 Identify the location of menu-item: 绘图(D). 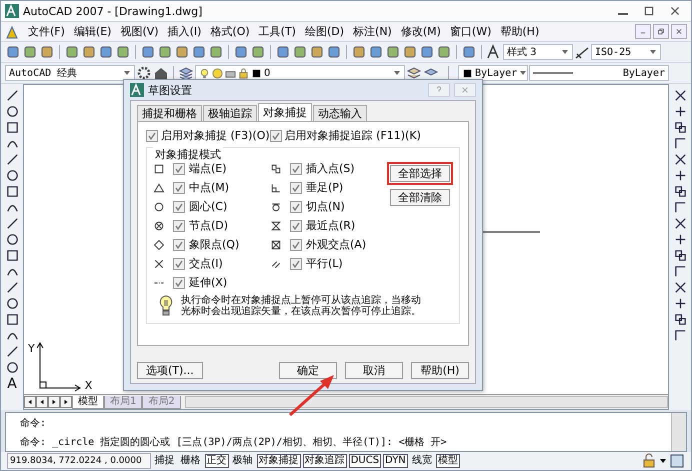
(324, 31).